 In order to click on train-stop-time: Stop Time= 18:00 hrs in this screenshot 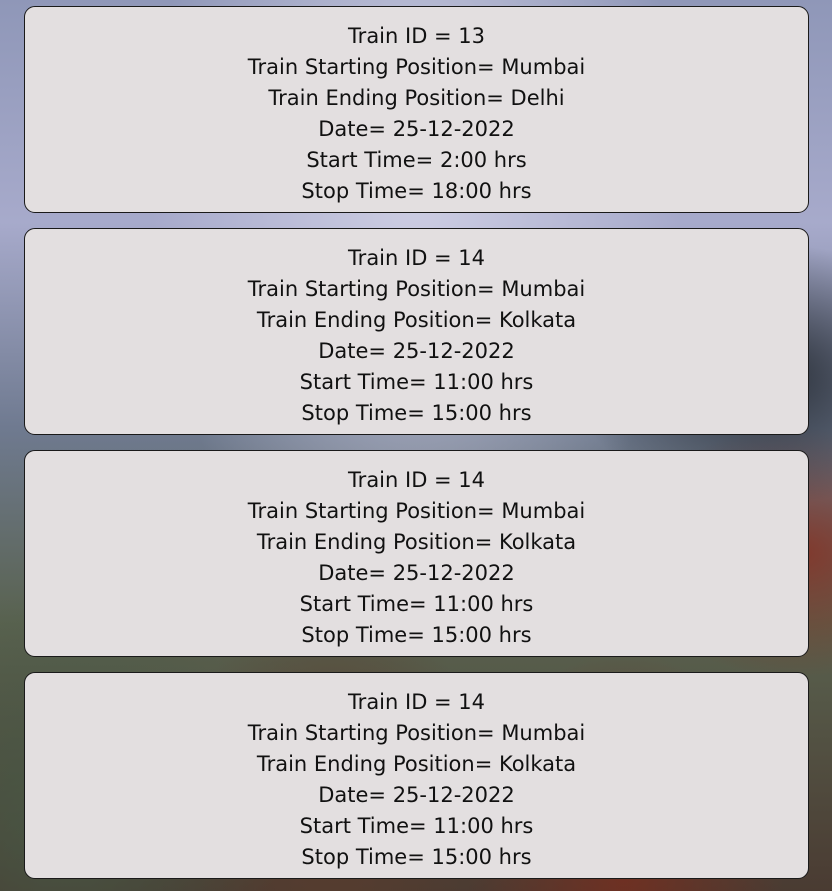, I will do `click(416, 191)`.